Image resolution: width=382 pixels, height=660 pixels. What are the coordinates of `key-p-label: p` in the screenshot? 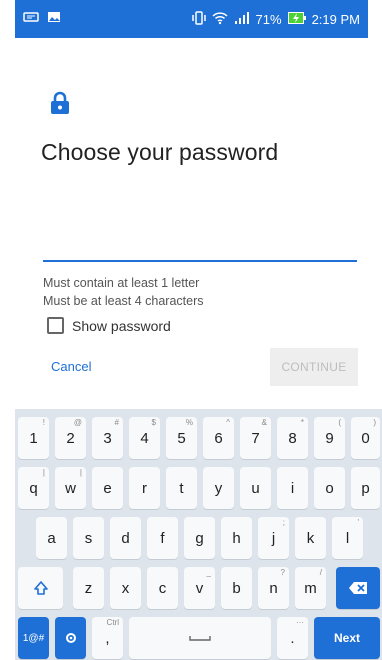 It's located at (365, 488).